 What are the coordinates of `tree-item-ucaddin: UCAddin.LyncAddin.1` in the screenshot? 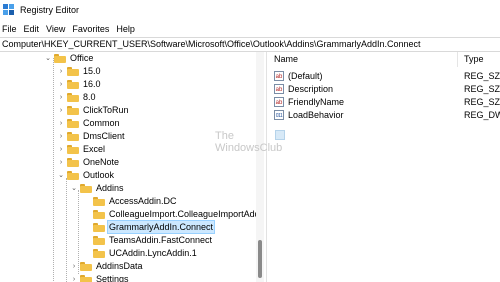 It's located at (140, 253).